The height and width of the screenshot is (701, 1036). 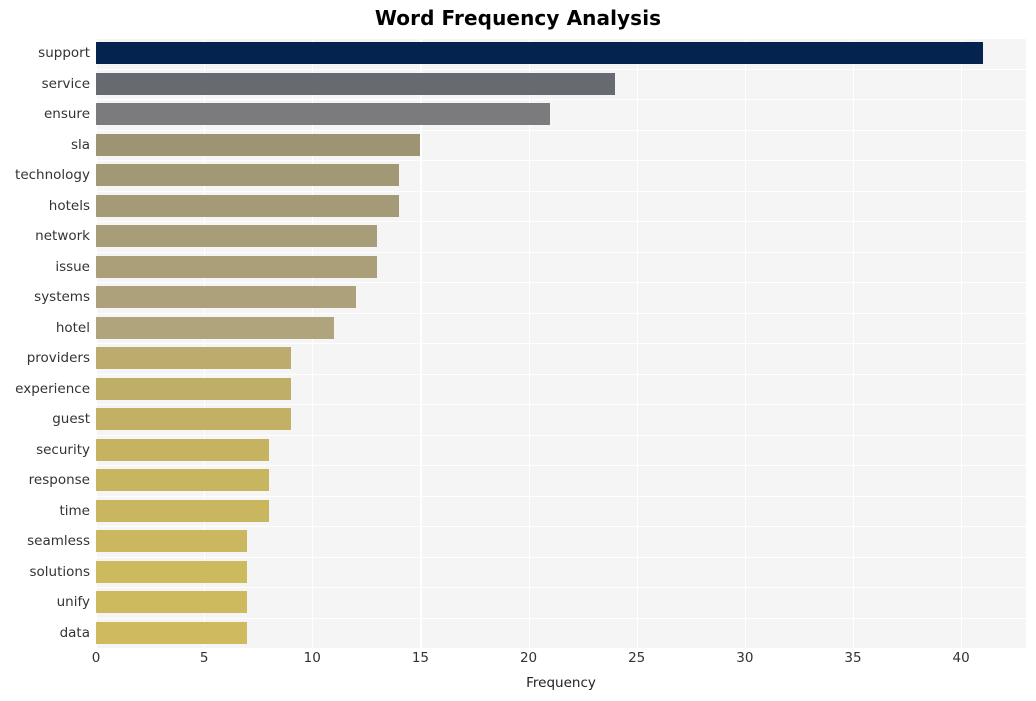 I want to click on y-tick-label-unify: unify, so click(x=73, y=602).